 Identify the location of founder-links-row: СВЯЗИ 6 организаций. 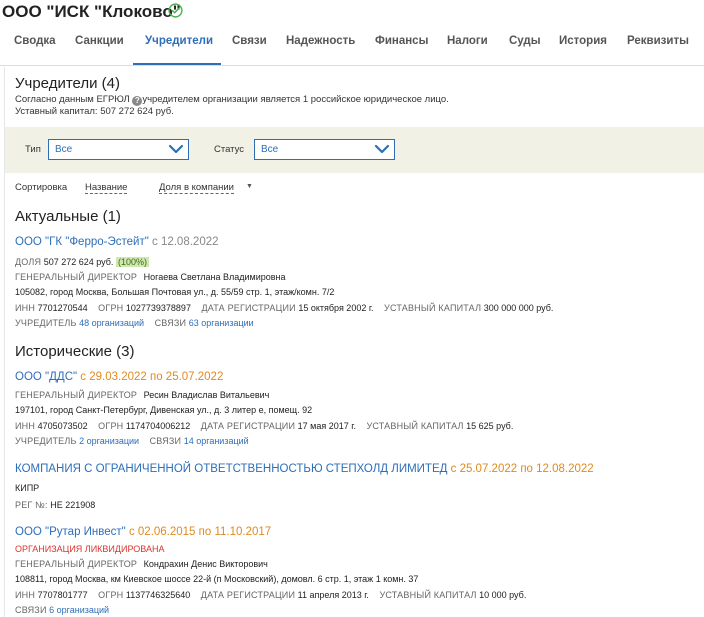
(62, 610).